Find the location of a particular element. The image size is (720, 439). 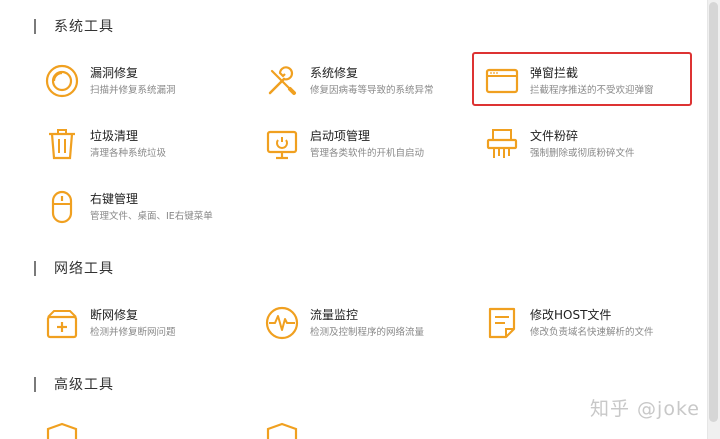

tool-desc: 检测并修复断网问题 is located at coordinates (133, 332).